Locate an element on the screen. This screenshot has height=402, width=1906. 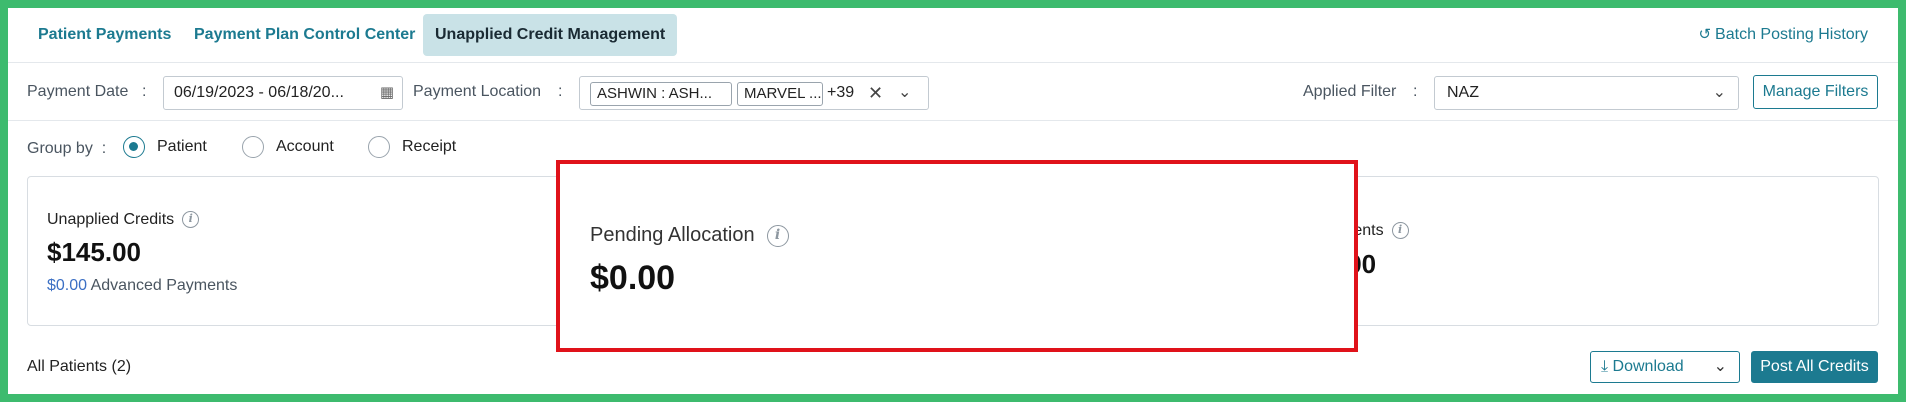
download-button: ⤓ Download ⌄ is located at coordinates (1665, 367).